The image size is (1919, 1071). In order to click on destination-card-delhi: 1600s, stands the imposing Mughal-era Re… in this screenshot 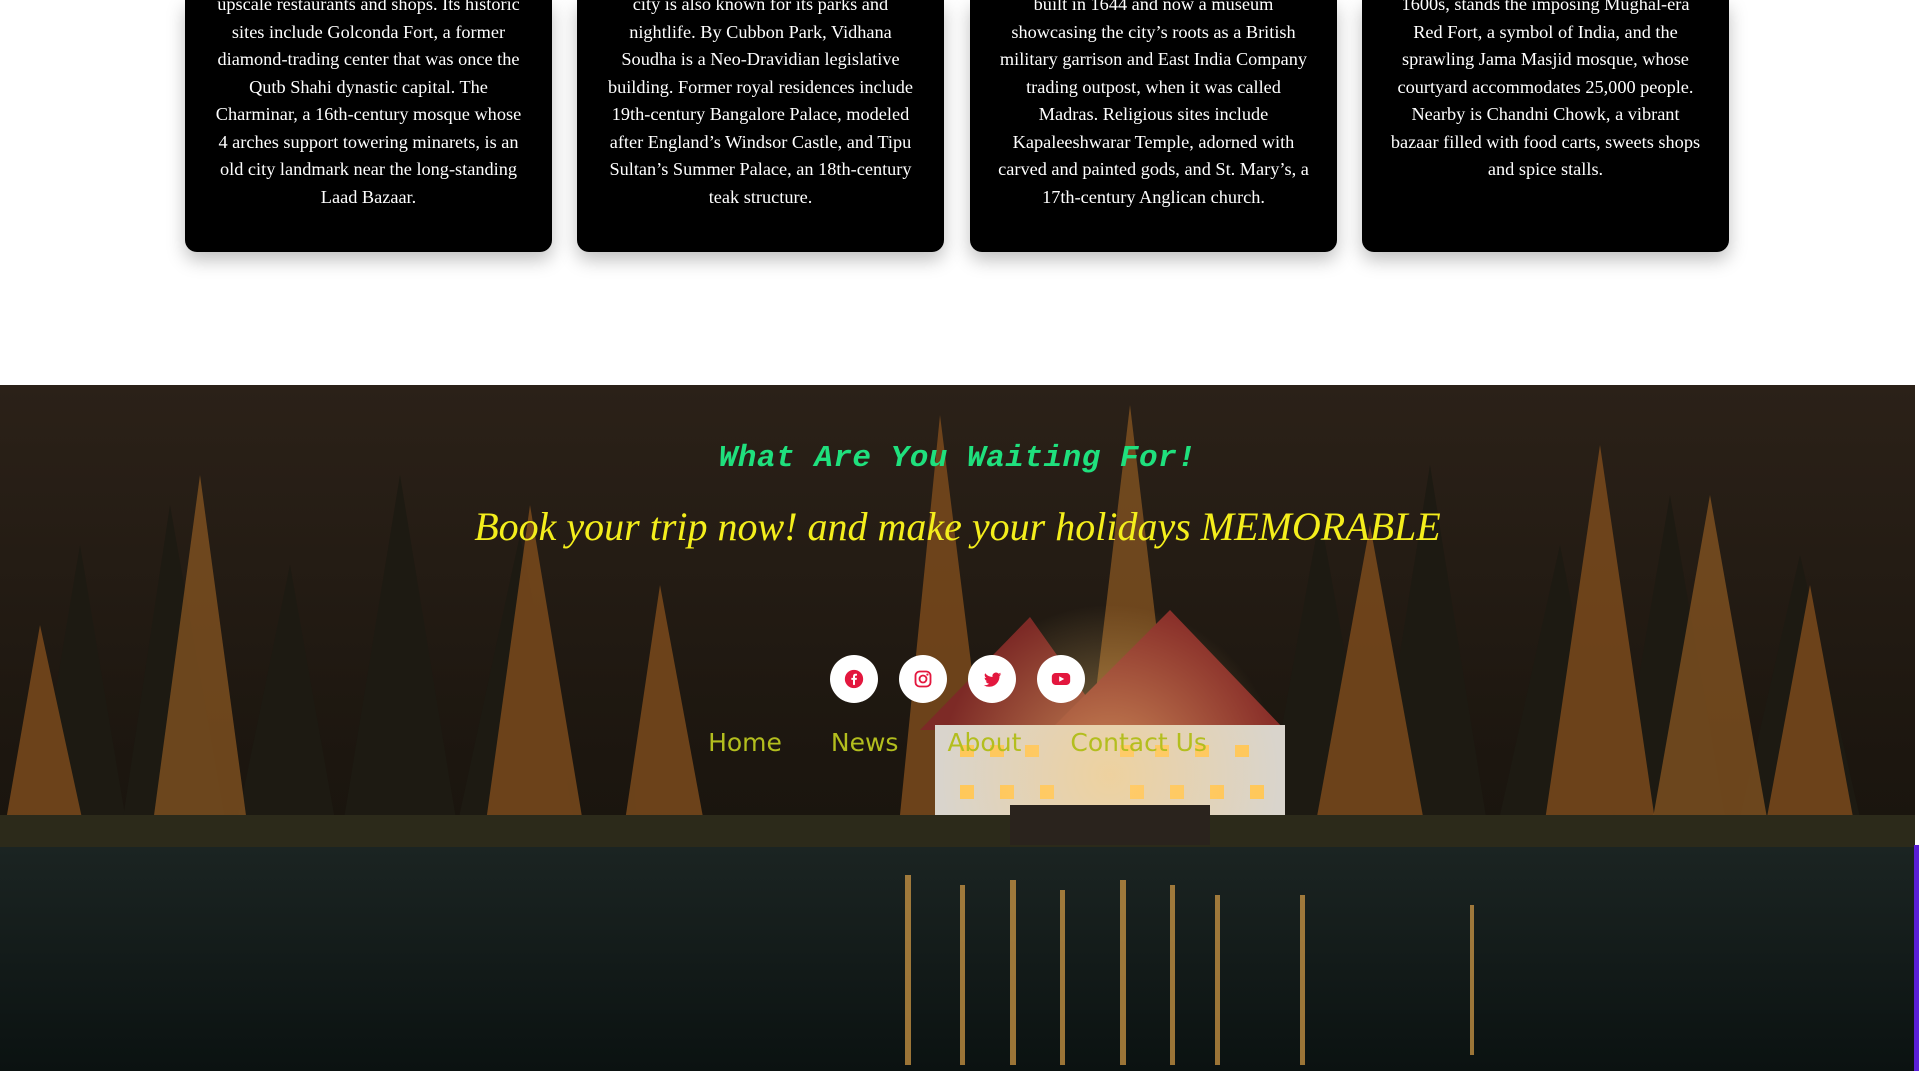, I will do `click(1545, 126)`.